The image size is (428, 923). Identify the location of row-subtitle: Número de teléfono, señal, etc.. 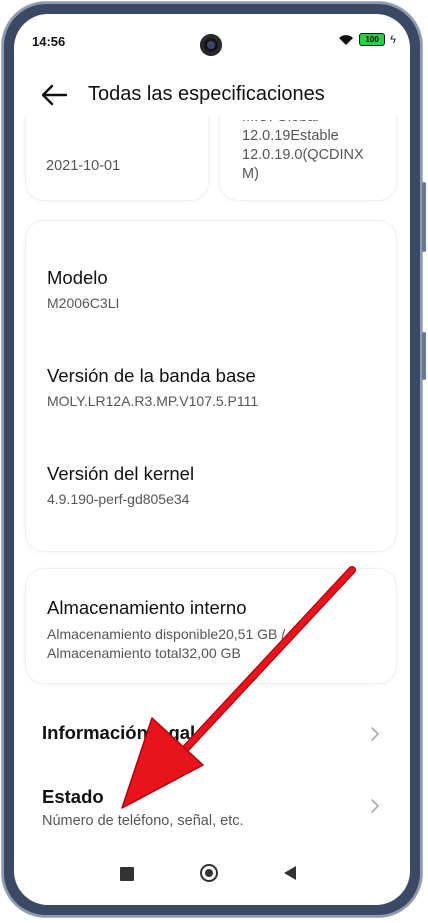
(143, 821).